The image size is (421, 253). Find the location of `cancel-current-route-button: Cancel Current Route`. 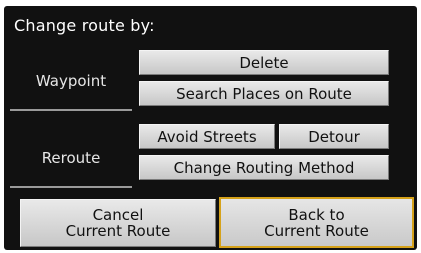

cancel-current-route-button: Cancel Current Route is located at coordinates (118, 223).